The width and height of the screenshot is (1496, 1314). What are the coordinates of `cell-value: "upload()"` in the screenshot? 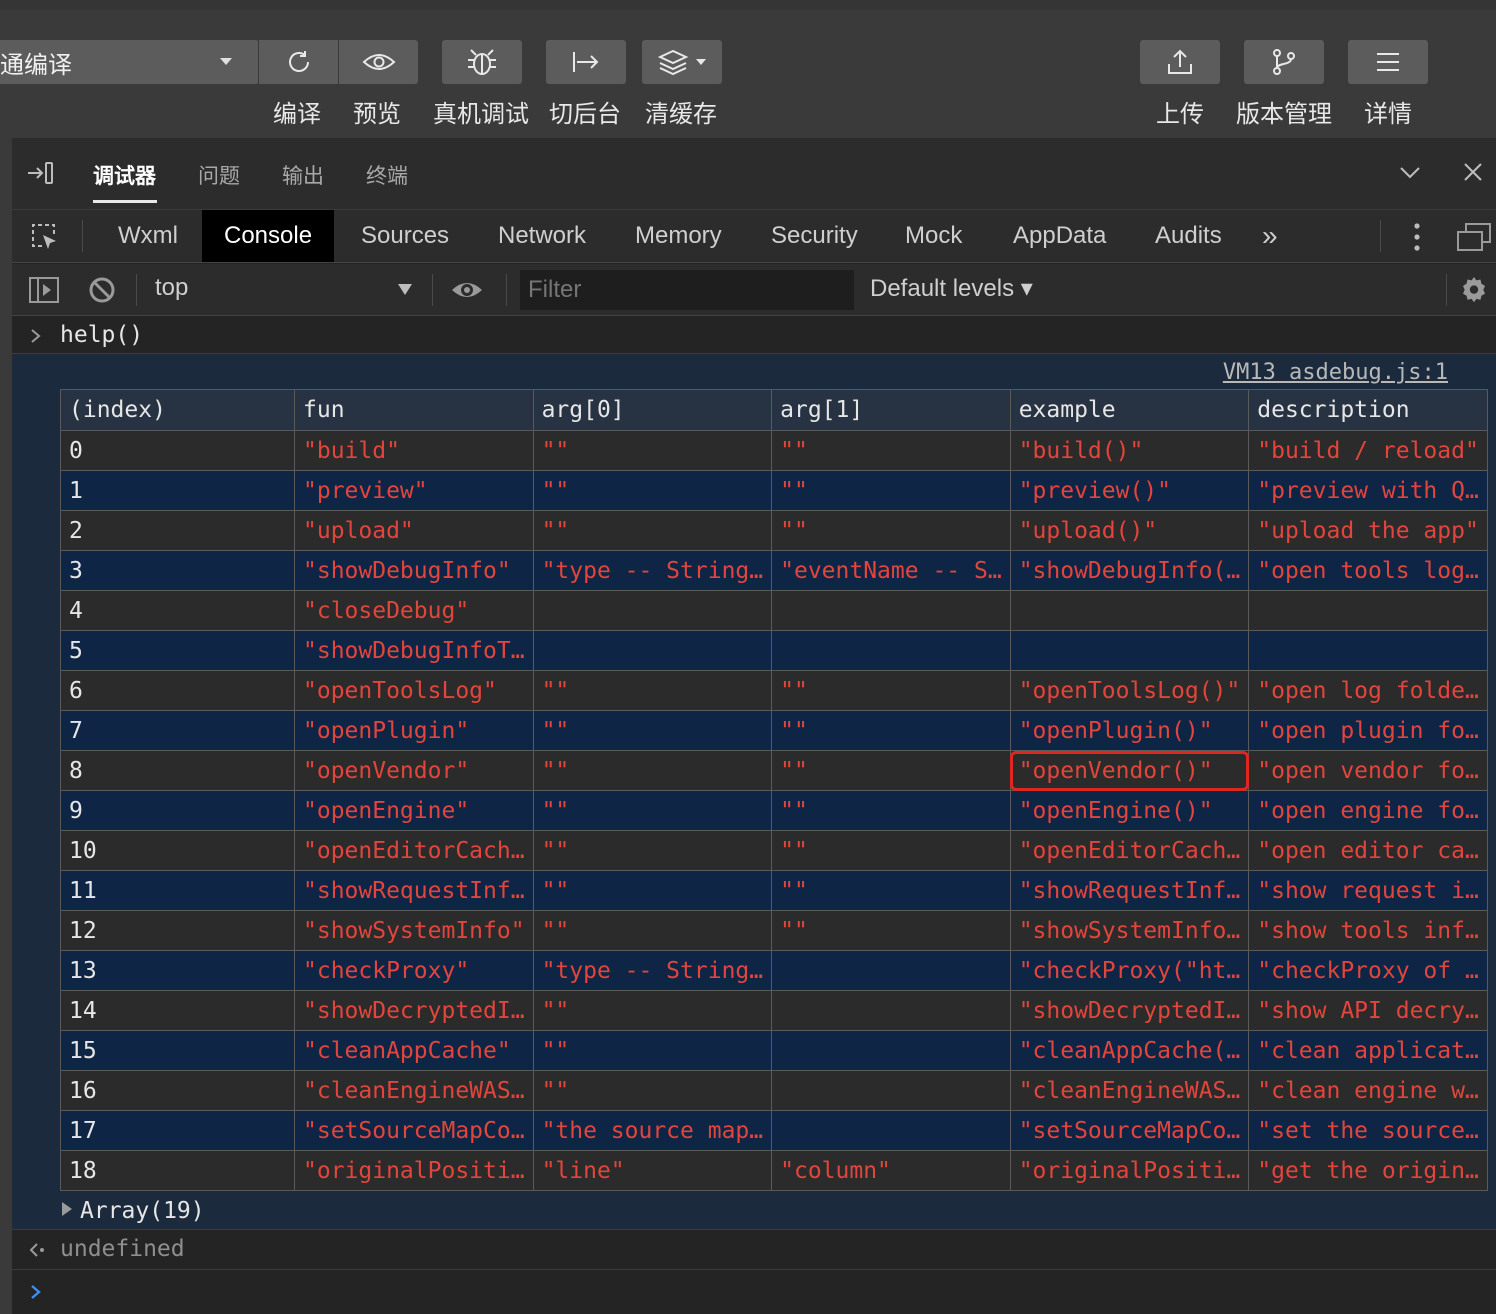 It's located at (1088, 530).